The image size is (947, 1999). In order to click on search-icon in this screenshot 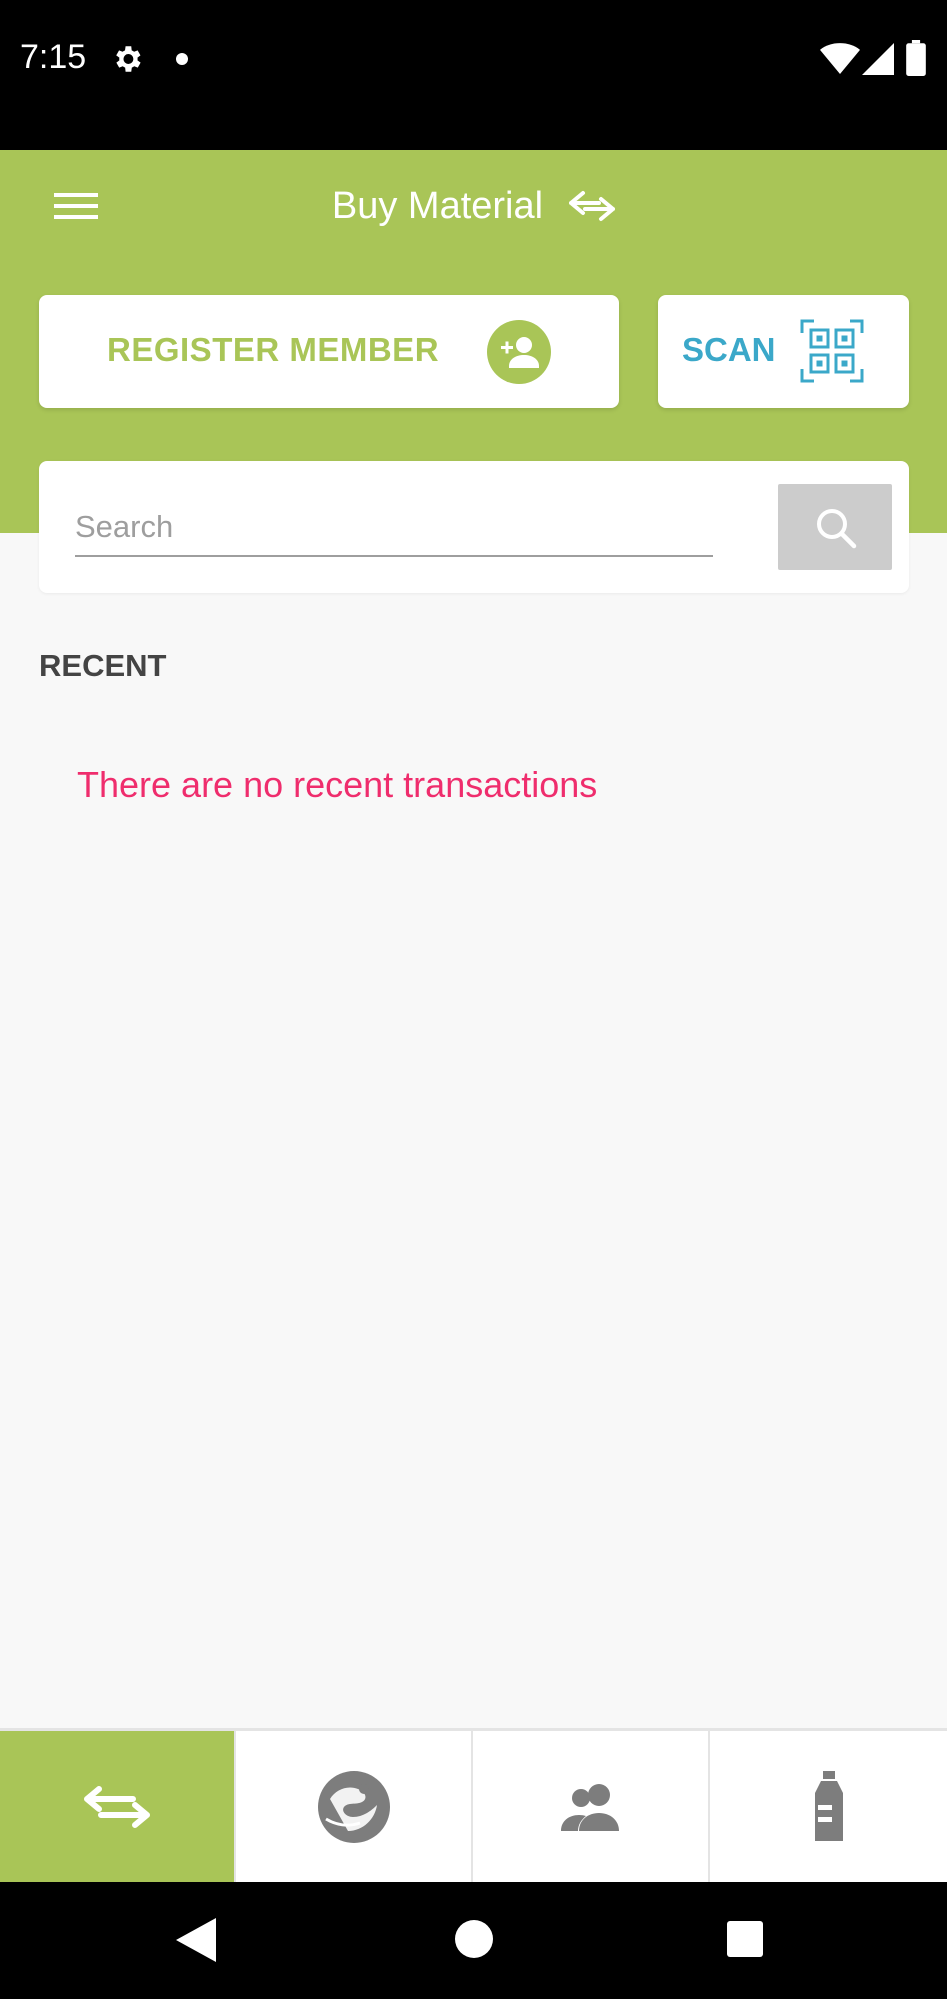, I will do `click(837, 529)`.